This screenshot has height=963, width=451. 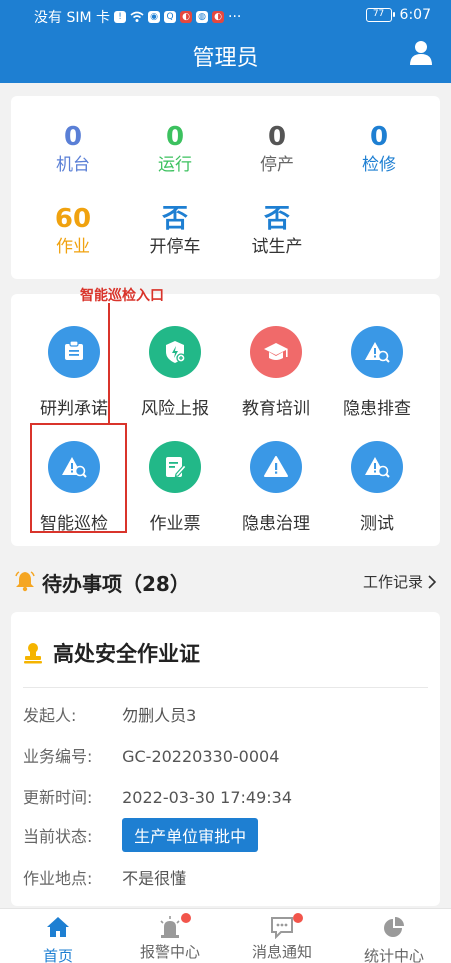 I want to click on nav-alarm-center: 报警中心, so click(x=170, y=937).